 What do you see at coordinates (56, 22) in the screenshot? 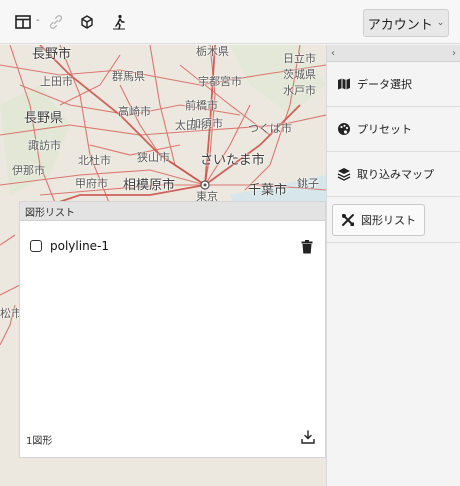
I see `link-icon` at bounding box center [56, 22].